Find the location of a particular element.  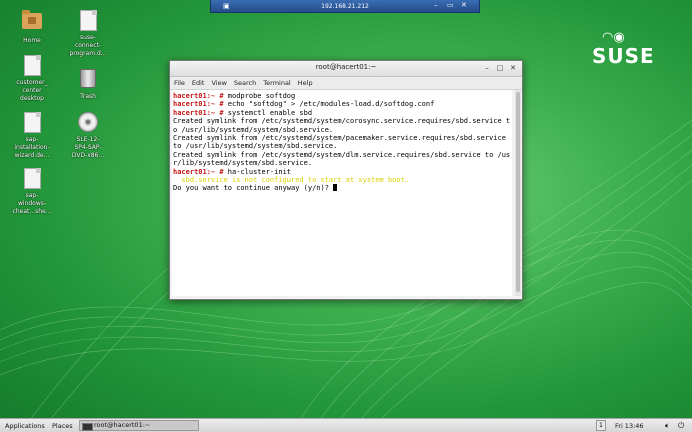

terminal-text: to /usr/lib/systemd/system/sbd.service. is located at coordinates (255, 146).